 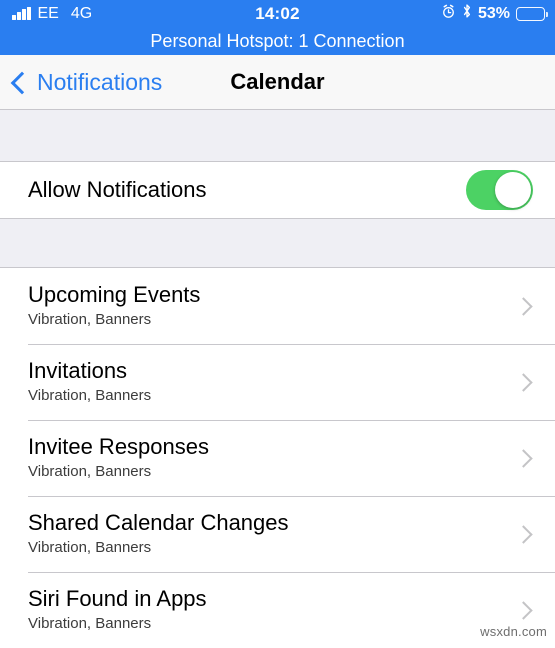 I want to click on table-row: Invitee Responses Vibration, Banners, so click(x=277, y=458).